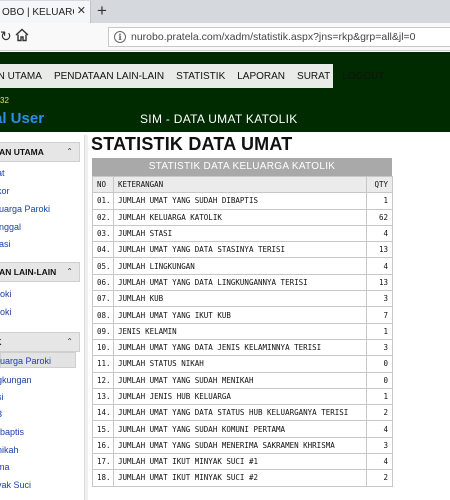 Image resolution: width=450 pixels, height=500 pixels. I want to click on row-number: 14., so click(103, 413).